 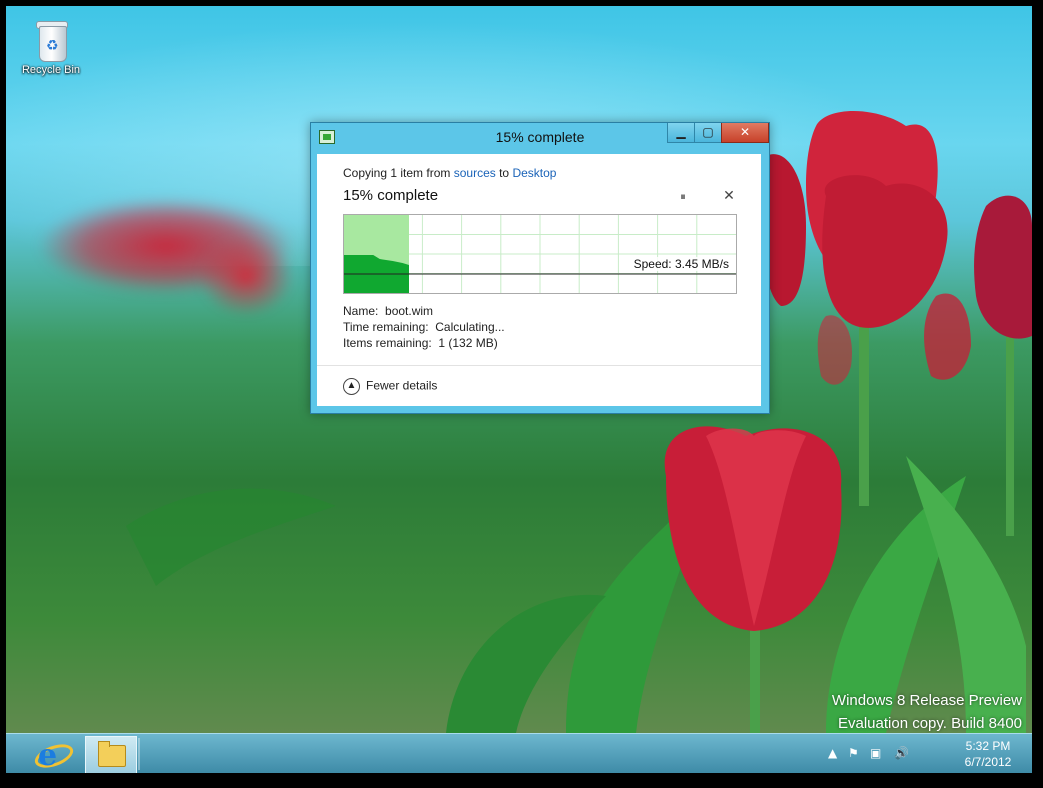 I want to click on speed-readout: Speed: 3.45 MB/s, so click(x=681, y=264).